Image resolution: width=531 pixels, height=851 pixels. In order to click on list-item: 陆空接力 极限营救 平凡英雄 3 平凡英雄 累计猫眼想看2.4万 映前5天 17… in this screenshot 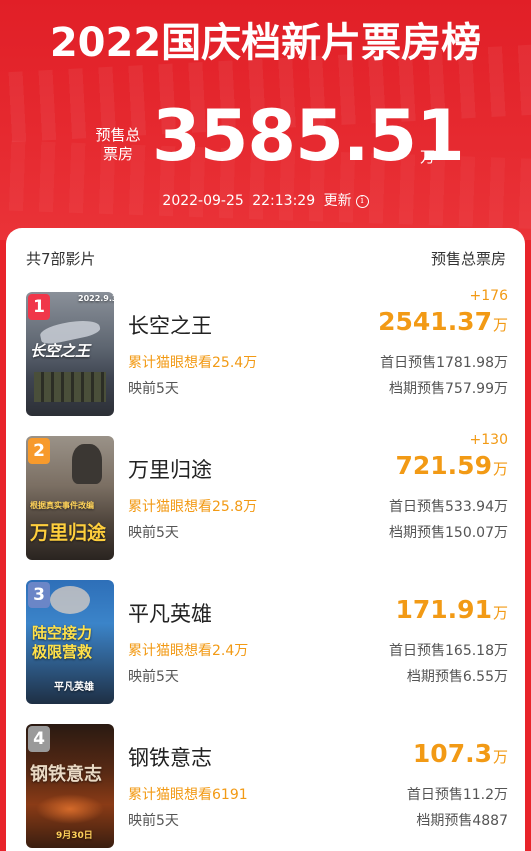, I will do `click(267, 643)`.